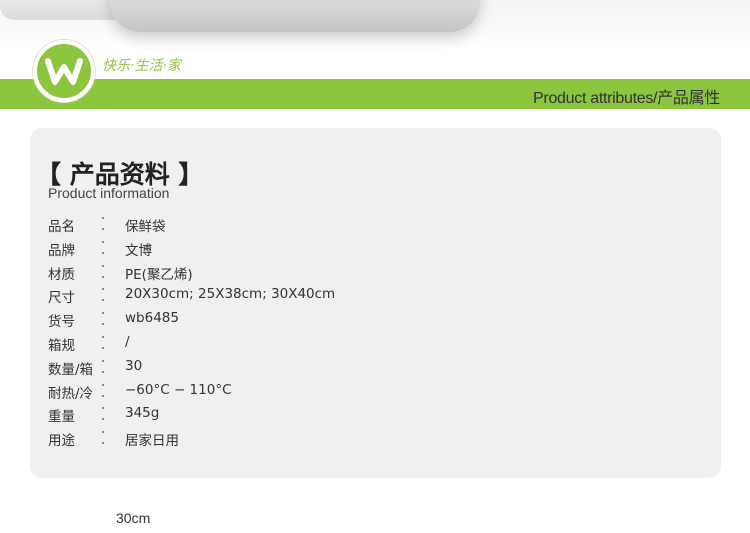  I want to click on brand-logo, so click(64, 71).